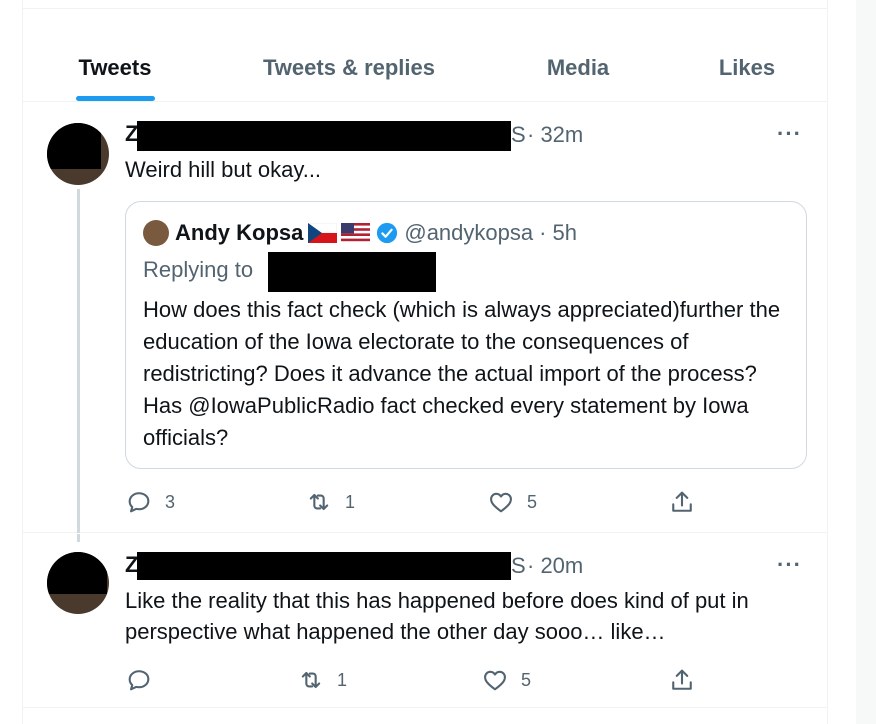  Describe the element at coordinates (115, 98) in the screenshot. I see `active-tab-indicator` at that location.